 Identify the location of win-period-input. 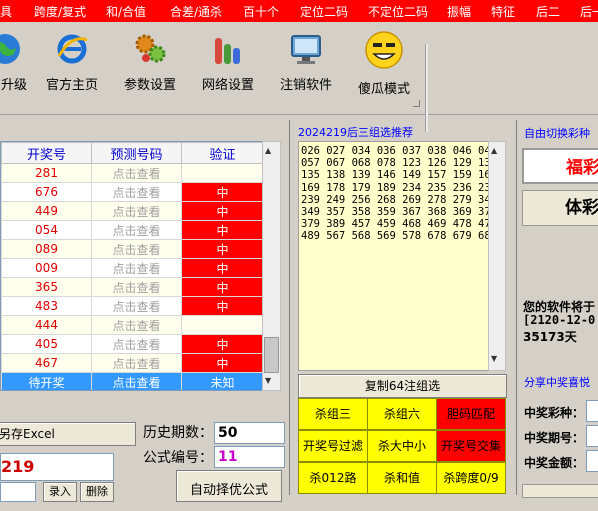
(592, 436).